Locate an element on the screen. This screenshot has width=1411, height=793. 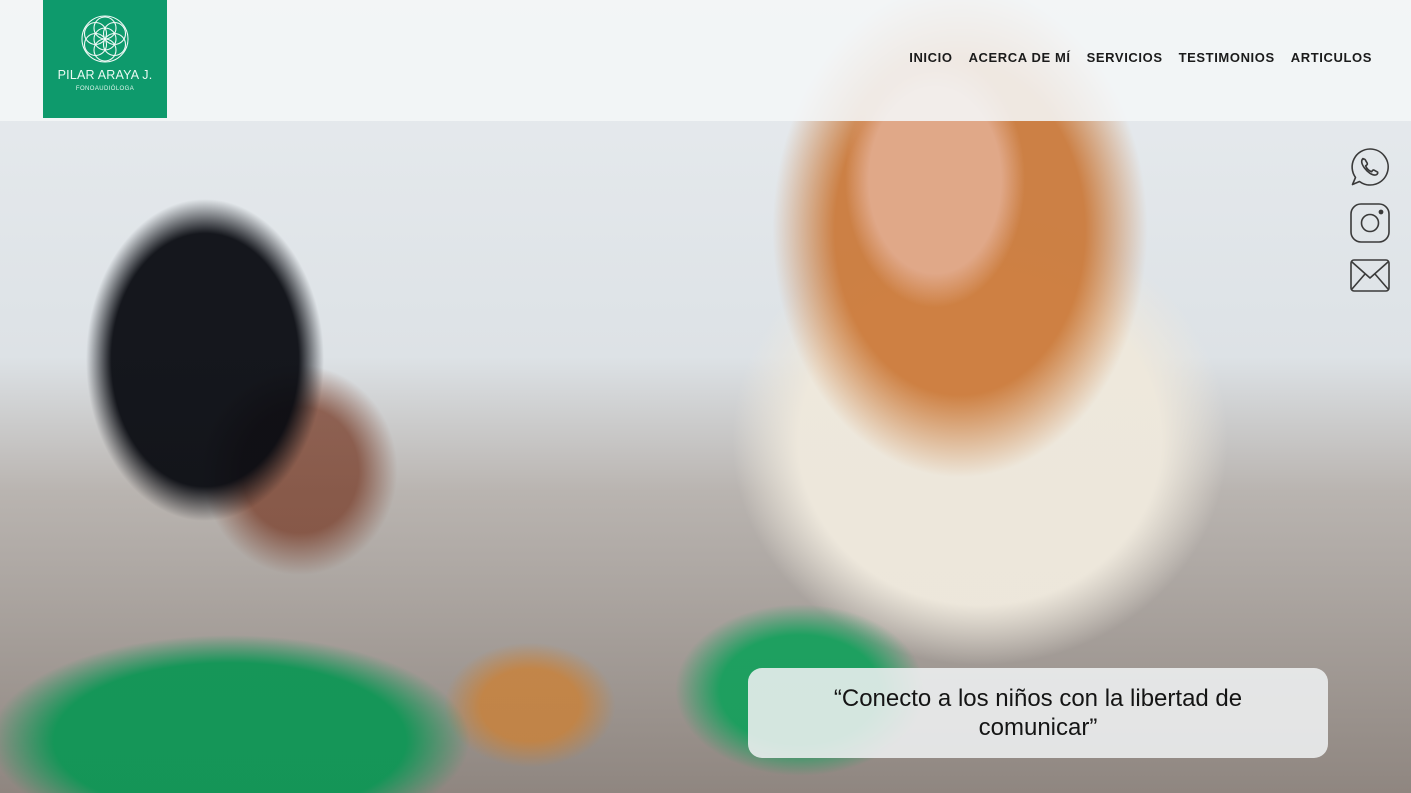
nav-item-testimonios: TESTIMONIOS is located at coordinates (1227, 57).